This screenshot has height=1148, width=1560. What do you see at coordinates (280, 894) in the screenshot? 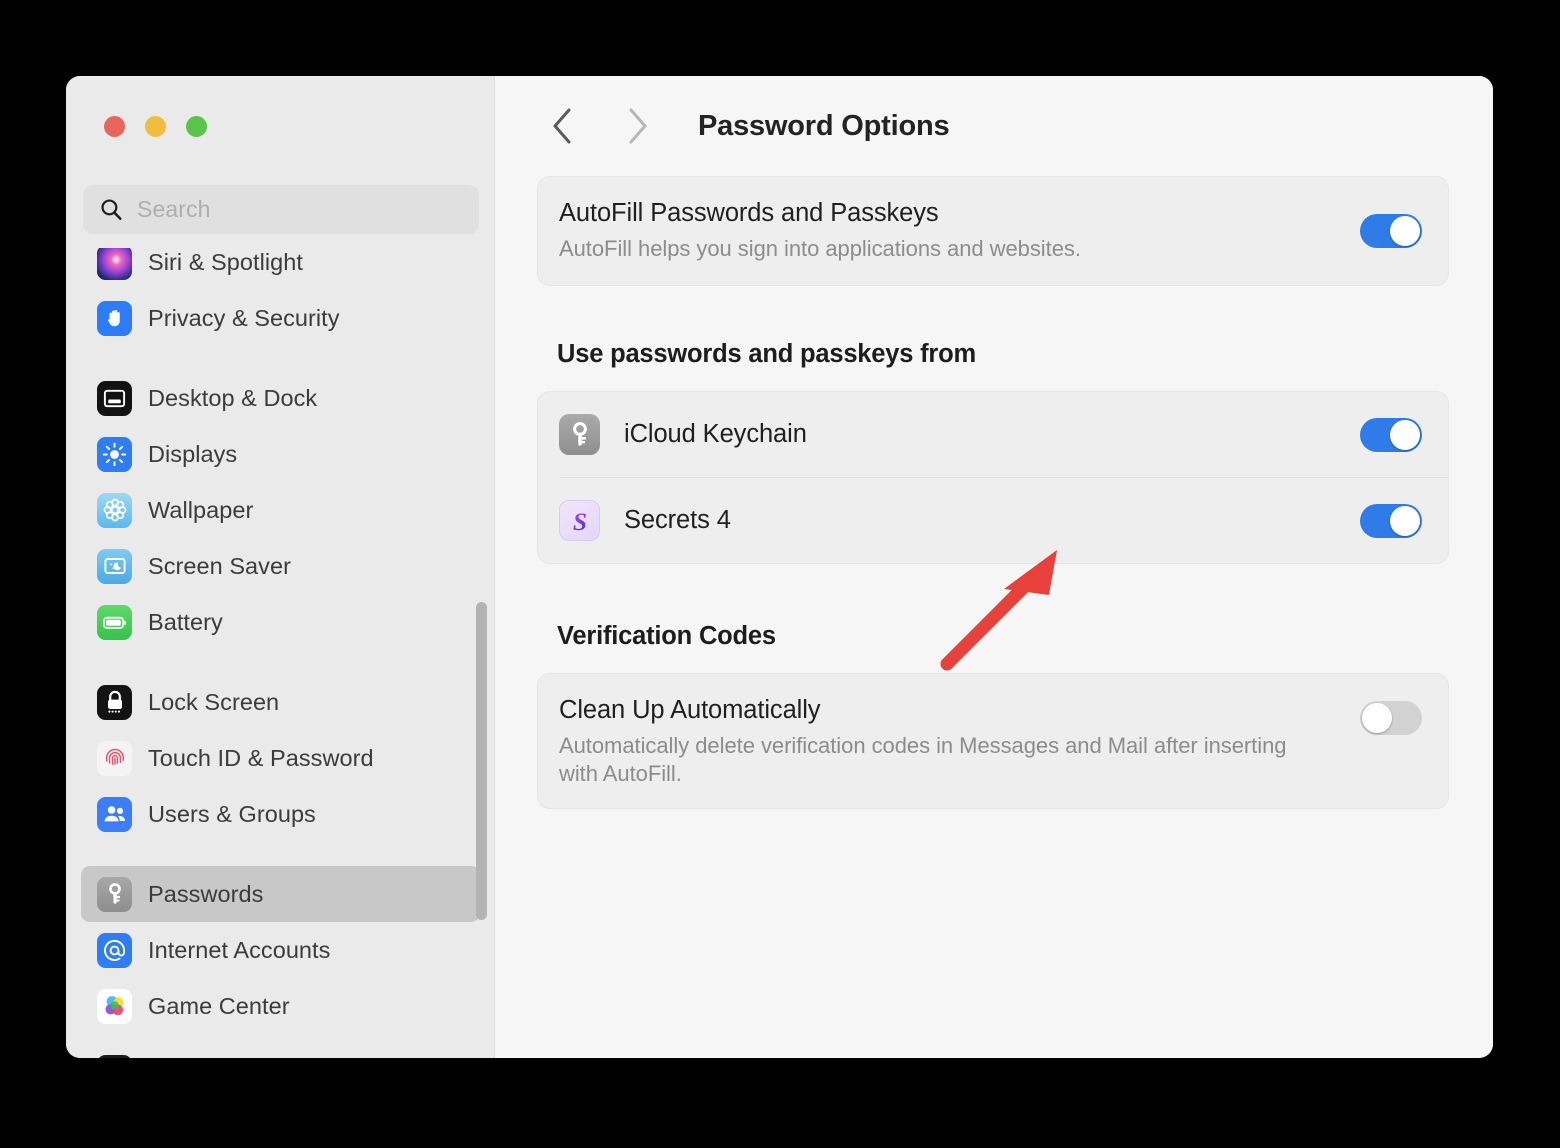
I see `sidebar-item-passwords: Passwords` at bounding box center [280, 894].